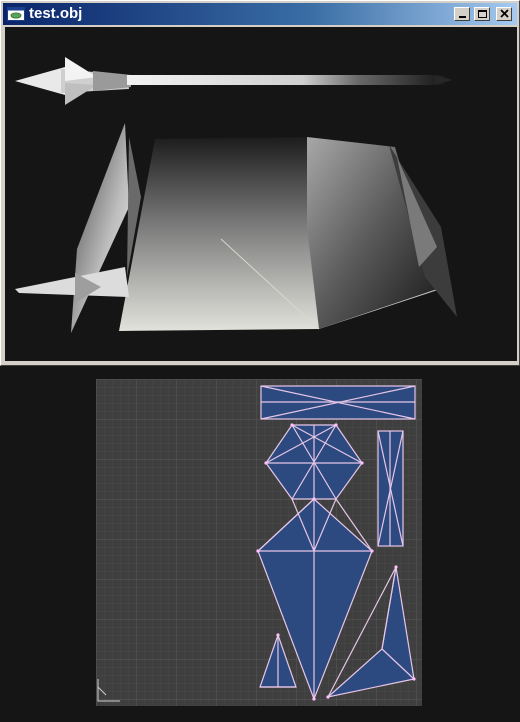 The width and height of the screenshot is (520, 722). I want to click on maximize-button, so click(482, 14).